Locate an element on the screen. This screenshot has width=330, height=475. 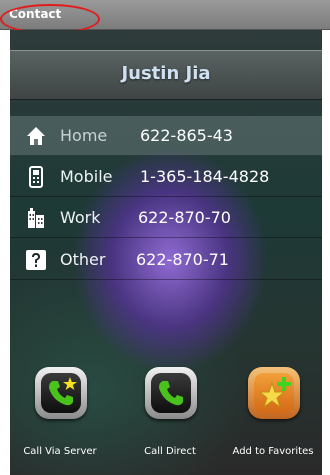
phone-icon is located at coordinates (171, 393).